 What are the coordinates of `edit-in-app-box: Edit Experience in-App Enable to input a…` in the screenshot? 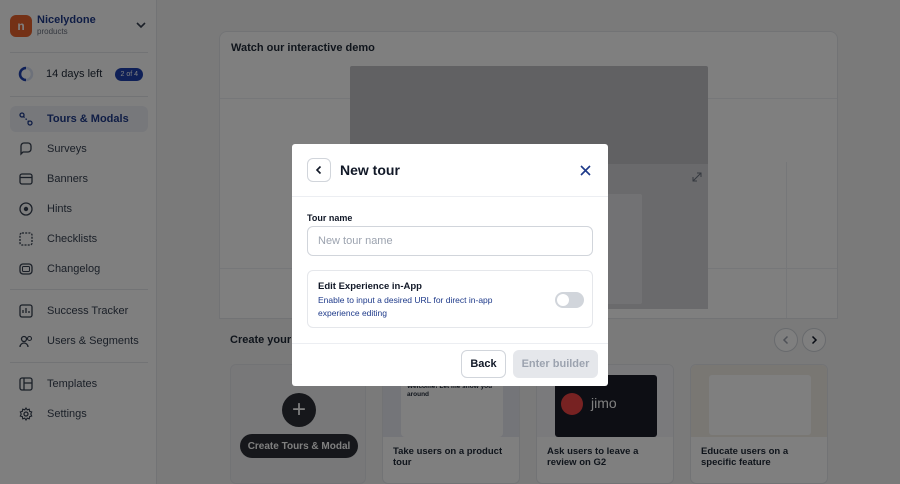 It's located at (450, 299).